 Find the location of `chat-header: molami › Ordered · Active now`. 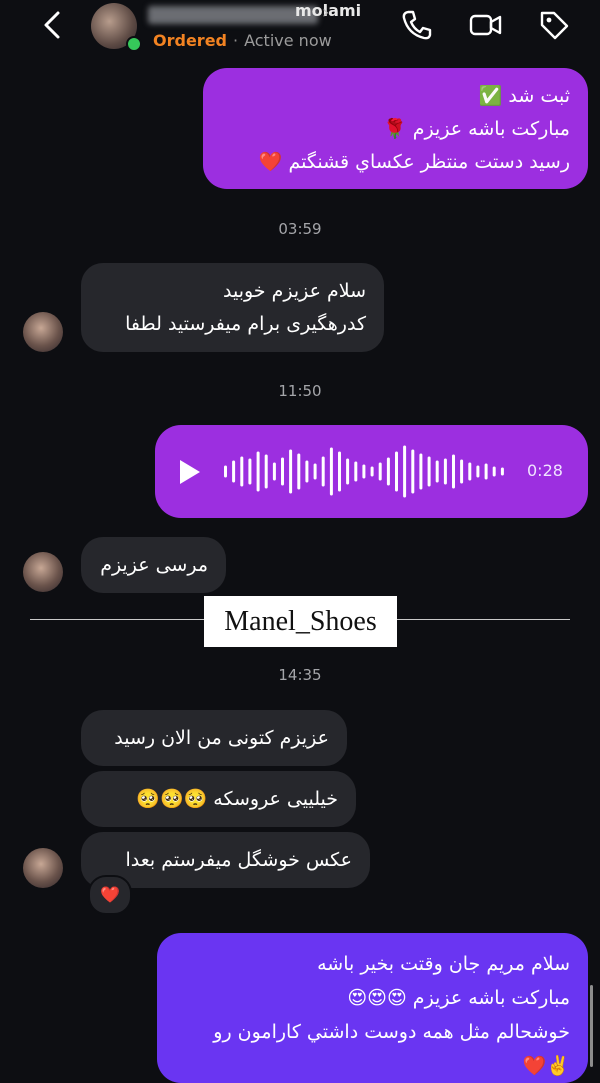

chat-header: molami › Ordered · Active now is located at coordinates (300, 31).